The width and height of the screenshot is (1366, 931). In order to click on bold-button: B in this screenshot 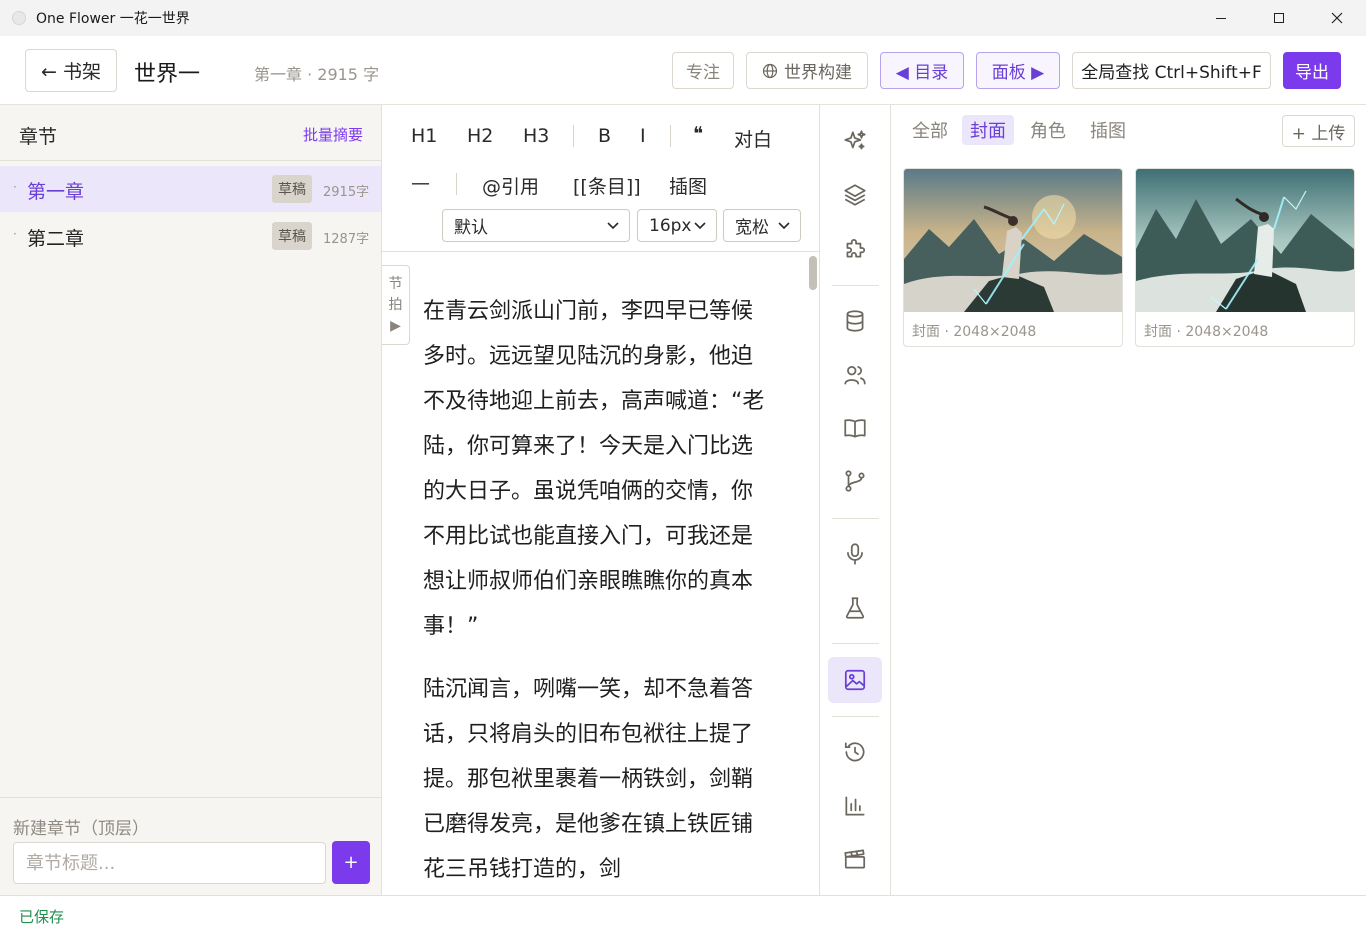, I will do `click(604, 136)`.